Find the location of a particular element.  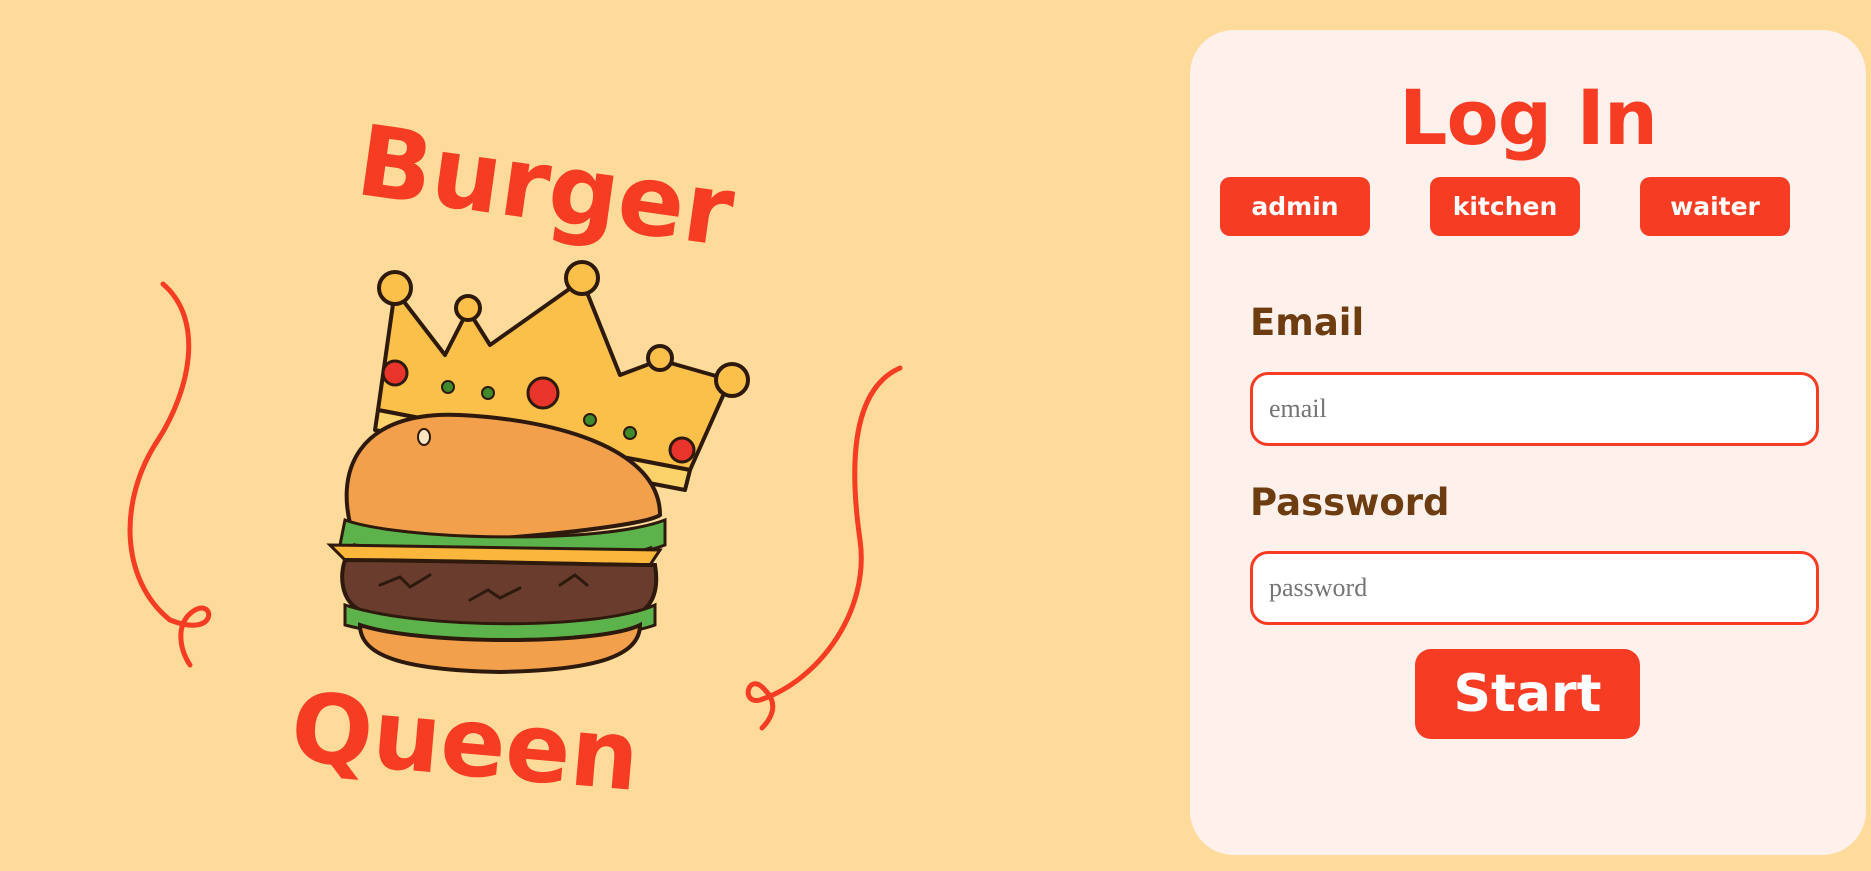

login-title: Log In is located at coordinates (1528, 117).